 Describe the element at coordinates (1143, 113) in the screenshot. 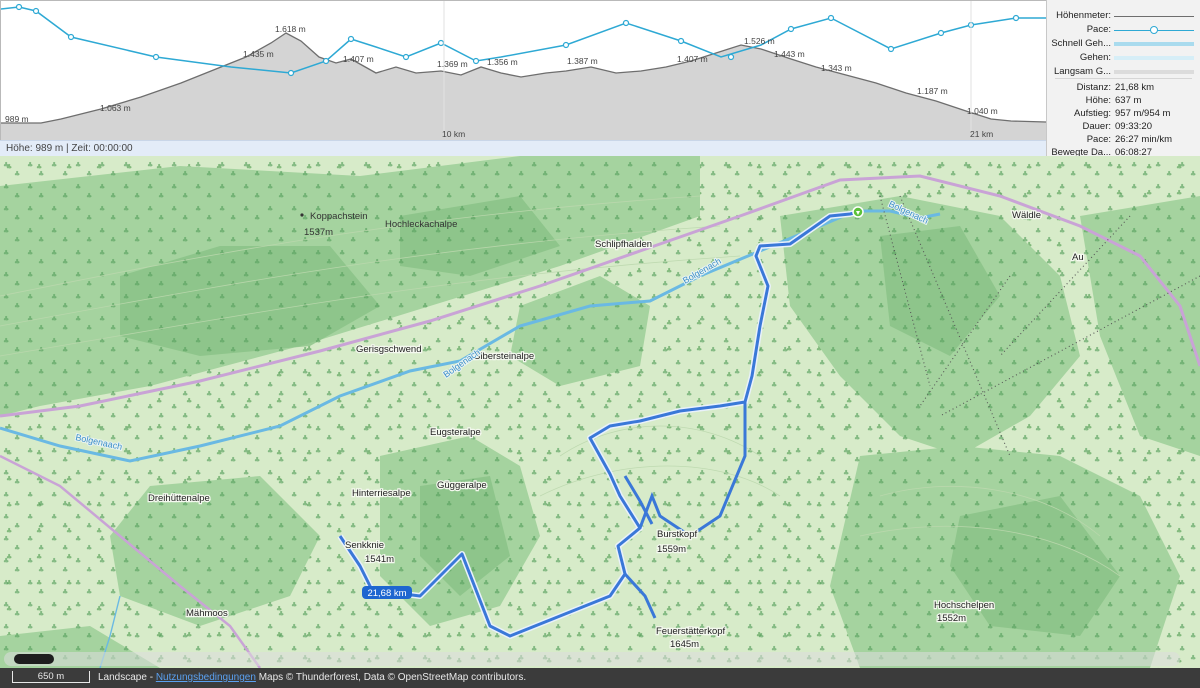

I see `stat-value: 957 m/954 m` at that location.